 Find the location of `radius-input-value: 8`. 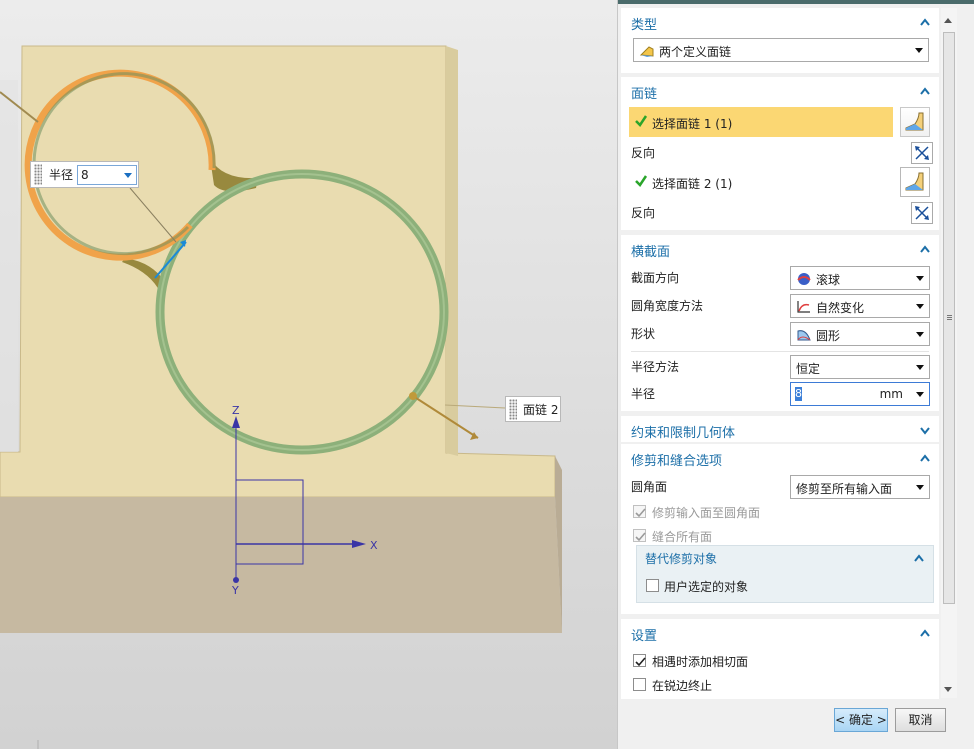

radius-input-value: 8 is located at coordinates (798, 394).